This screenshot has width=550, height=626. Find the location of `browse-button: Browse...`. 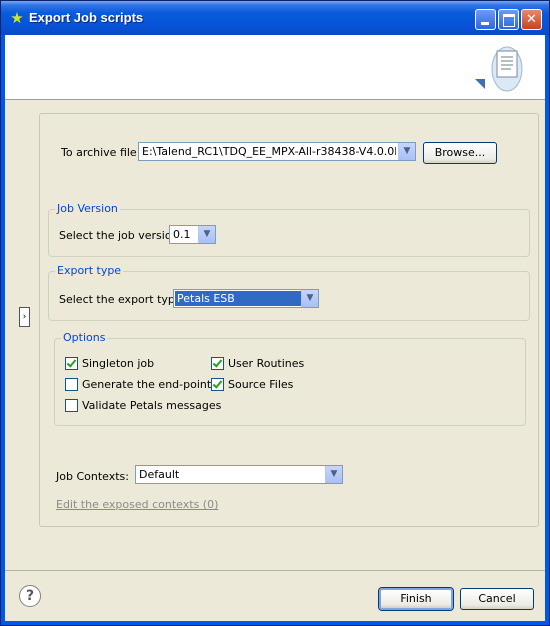

browse-button: Browse... is located at coordinates (460, 153).